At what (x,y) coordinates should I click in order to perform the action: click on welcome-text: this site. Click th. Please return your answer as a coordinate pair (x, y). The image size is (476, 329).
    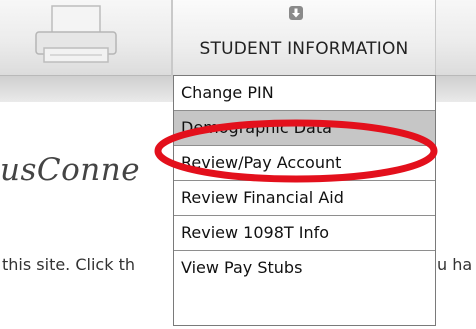
    Looking at the image, I should click on (68, 264).